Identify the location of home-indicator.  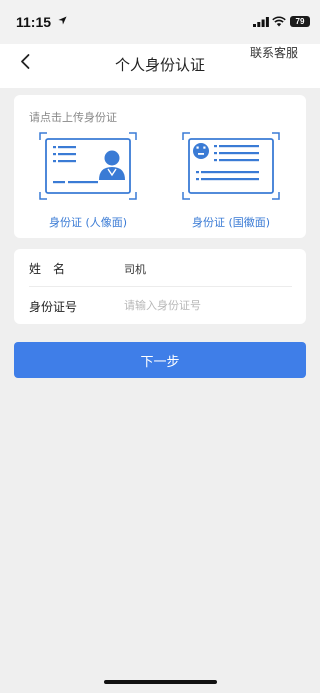
(160, 682).